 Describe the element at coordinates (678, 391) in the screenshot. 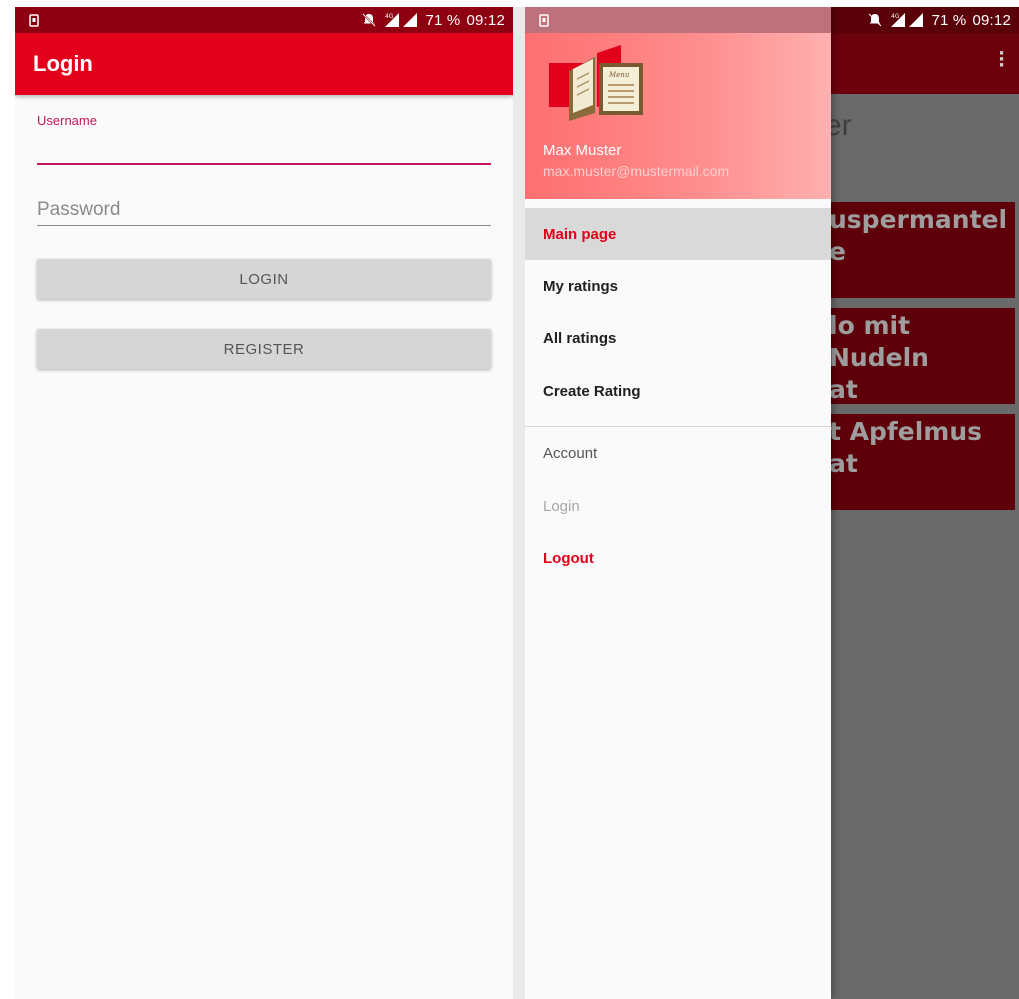

I see `drawer-item-create-rating: Create Rating` at that location.